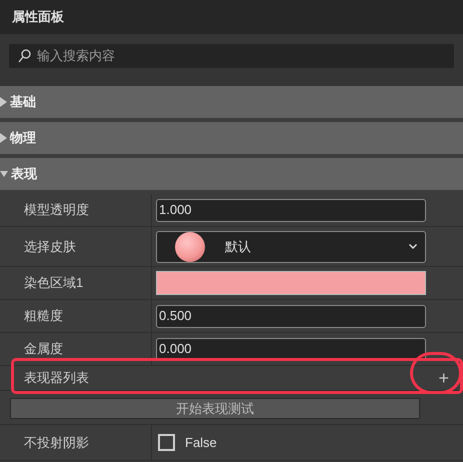 This screenshot has width=463, height=462. I want to click on skin-dropdown: 默认, so click(291, 246).